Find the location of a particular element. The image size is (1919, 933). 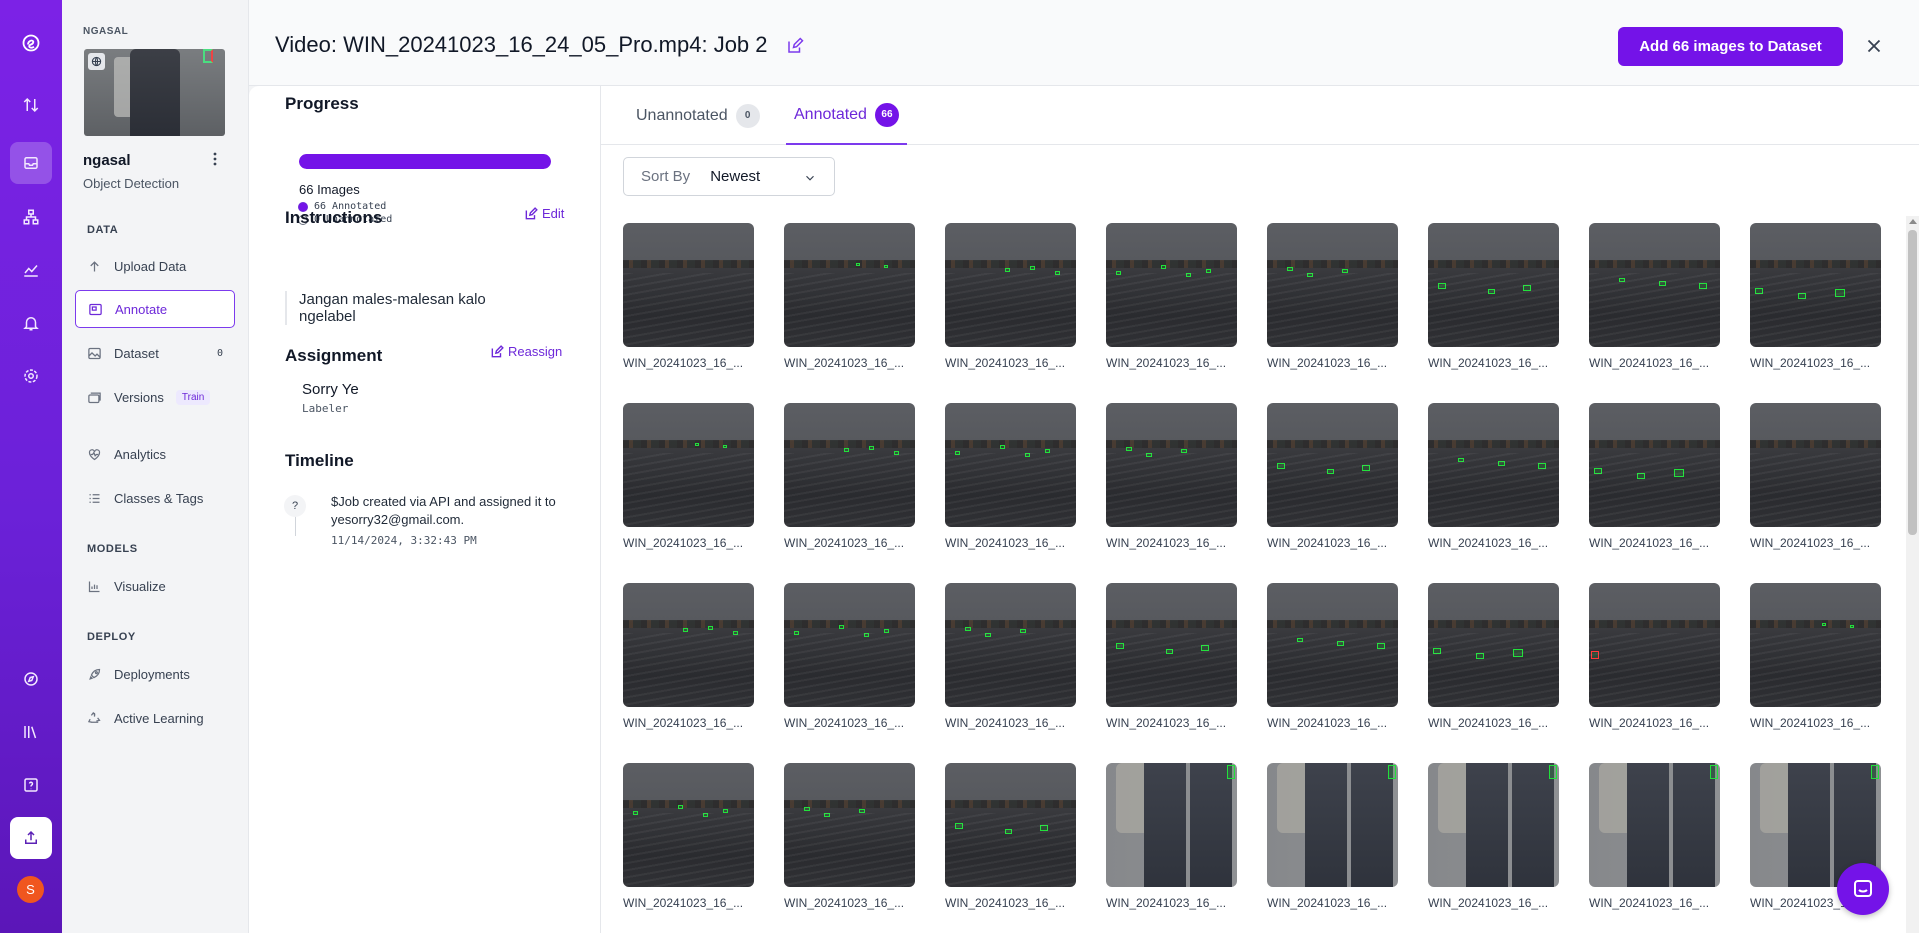

nav-item-classes-tags: Classes & Tags is located at coordinates (155, 498).